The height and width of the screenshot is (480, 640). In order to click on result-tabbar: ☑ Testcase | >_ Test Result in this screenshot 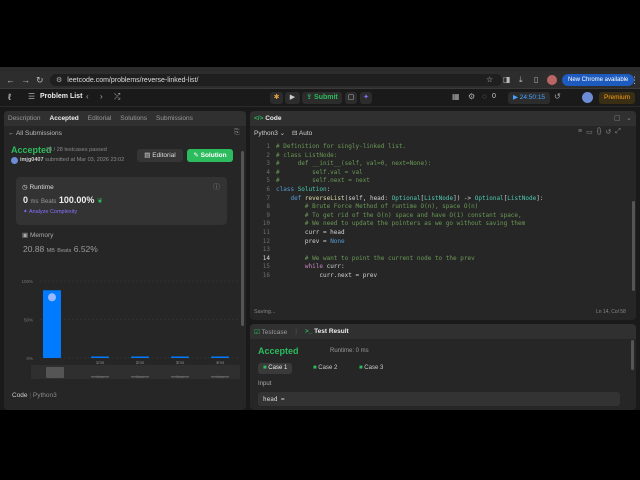, I will do `click(443, 331)`.